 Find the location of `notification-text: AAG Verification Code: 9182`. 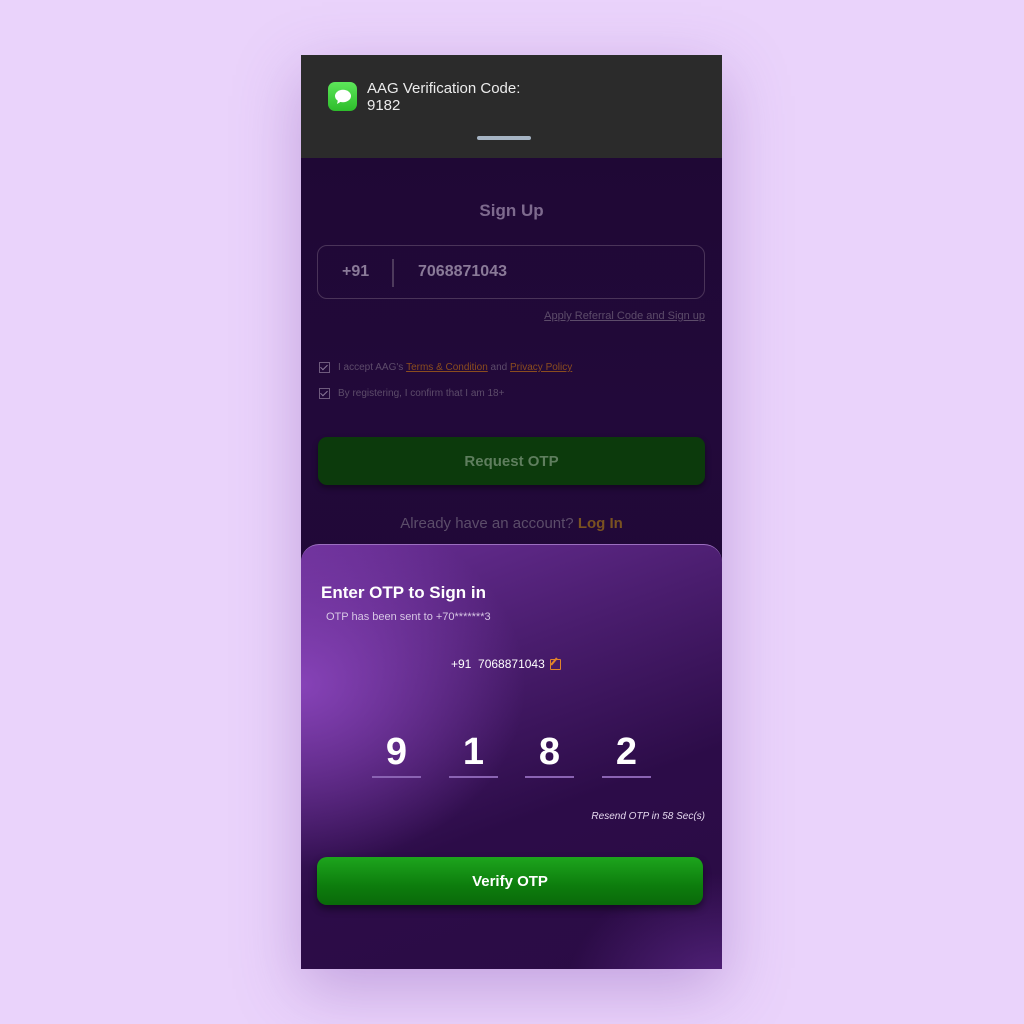

notification-text: AAG Verification Code: 9182 is located at coordinates (443, 97).